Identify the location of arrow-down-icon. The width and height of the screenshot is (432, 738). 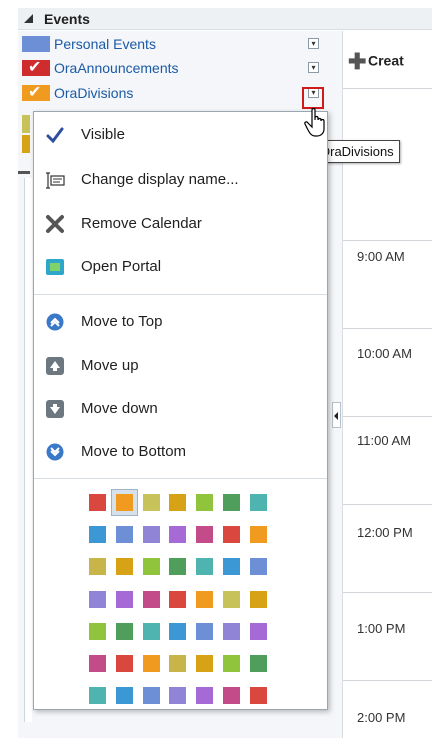
(55, 409).